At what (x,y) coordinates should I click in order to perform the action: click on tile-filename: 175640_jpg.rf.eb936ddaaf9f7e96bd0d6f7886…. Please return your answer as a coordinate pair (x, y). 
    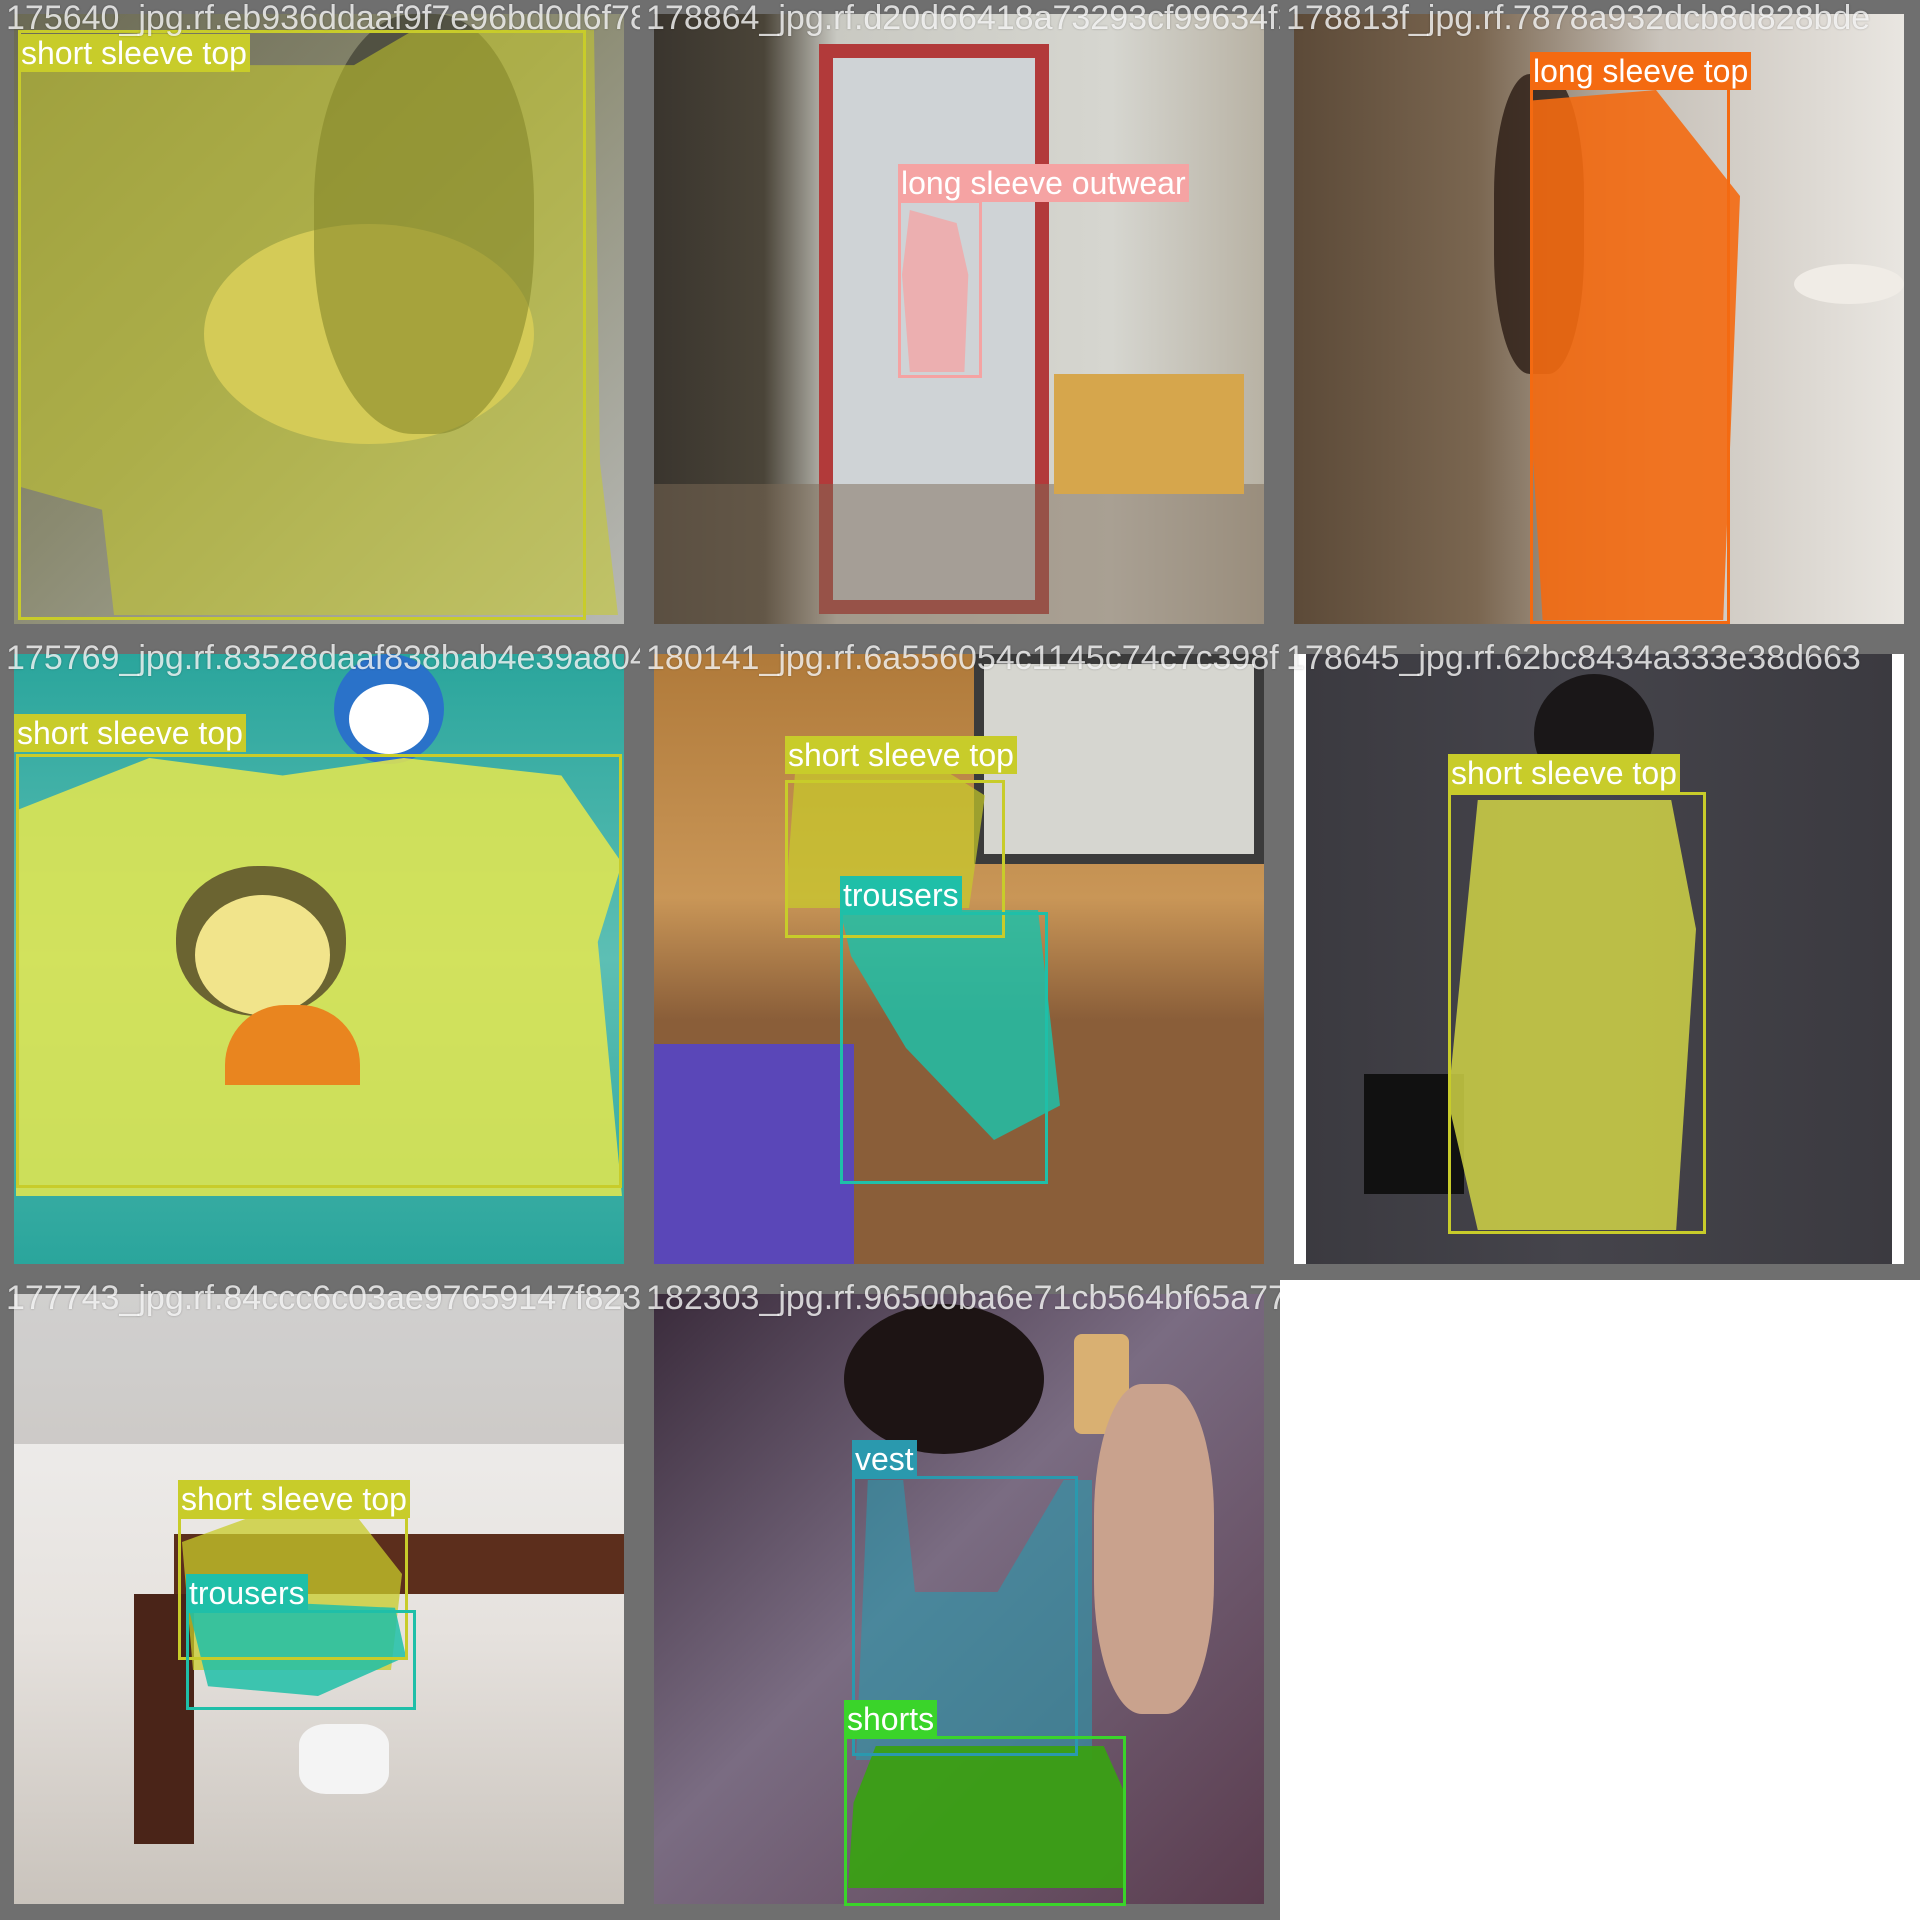
    Looking at the image, I should click on (323, 18).